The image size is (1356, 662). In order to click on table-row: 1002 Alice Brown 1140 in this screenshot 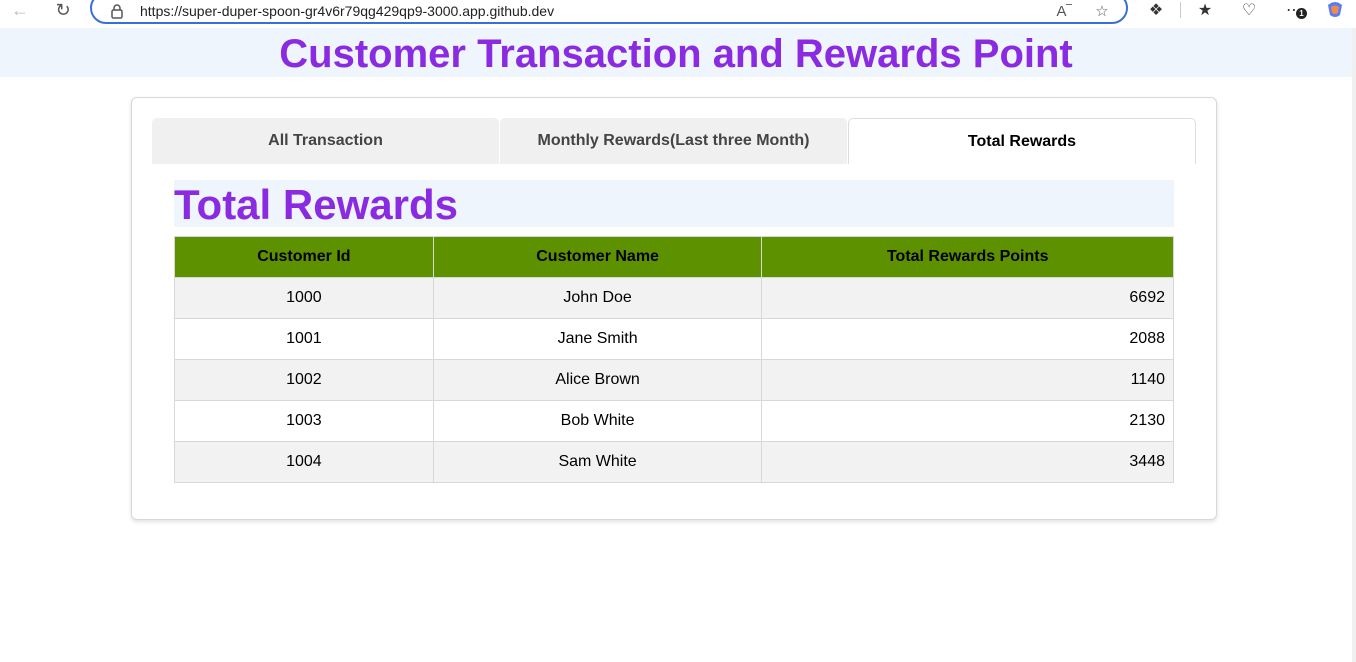, I will do `click(674, 380)`.